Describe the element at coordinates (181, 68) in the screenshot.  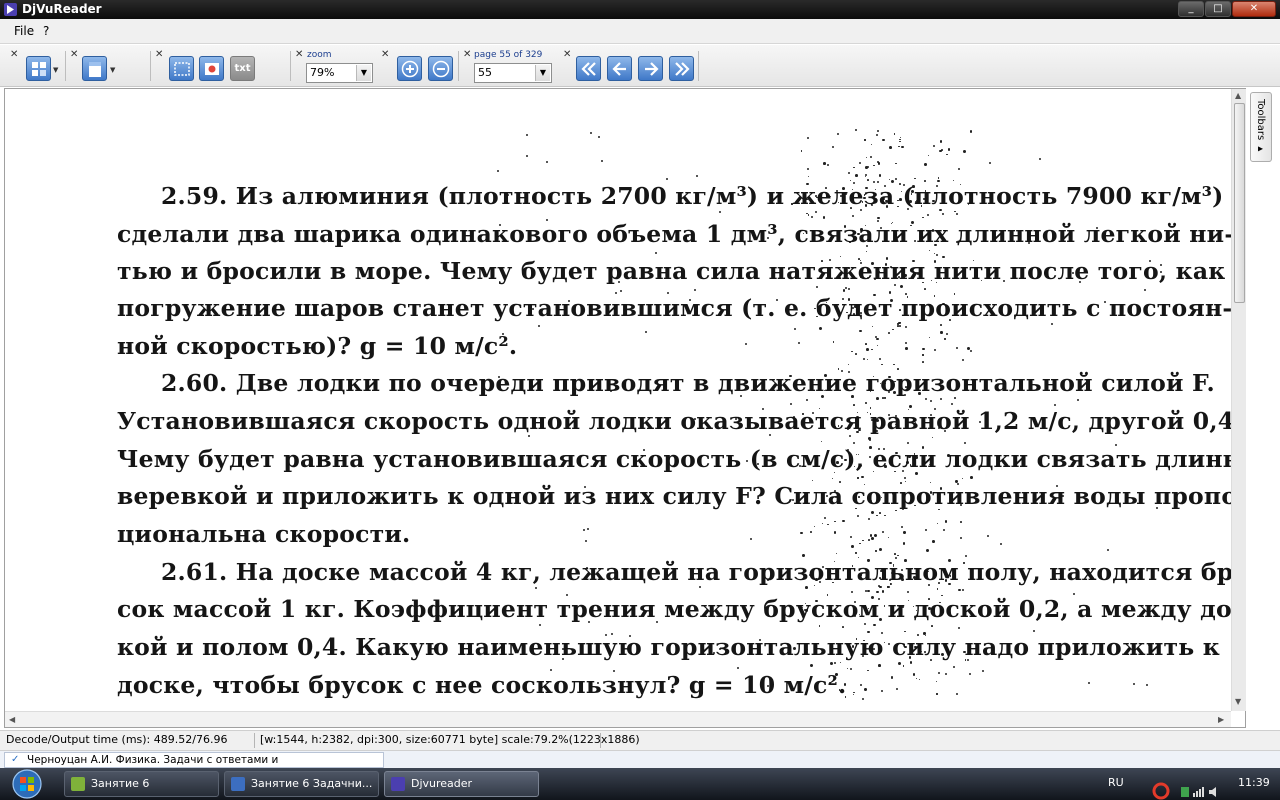
I see `select-region-button` at that location.